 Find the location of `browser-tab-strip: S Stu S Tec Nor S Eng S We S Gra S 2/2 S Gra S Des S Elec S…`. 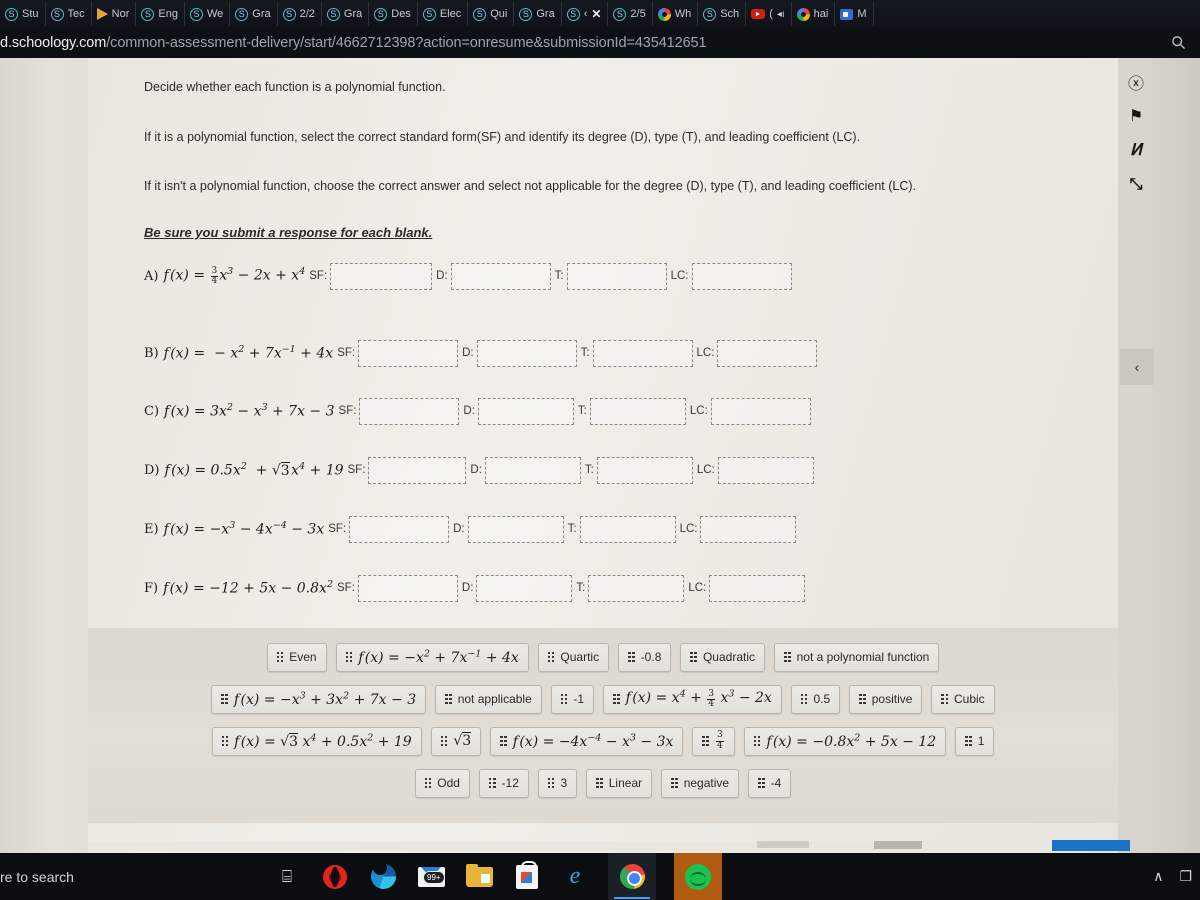

browser-tab-strip: S Stu S Tec Nor S Eng S We S Gra S 2/2 S Gra S Des S Elec S… is located at coordinates (600, 14).